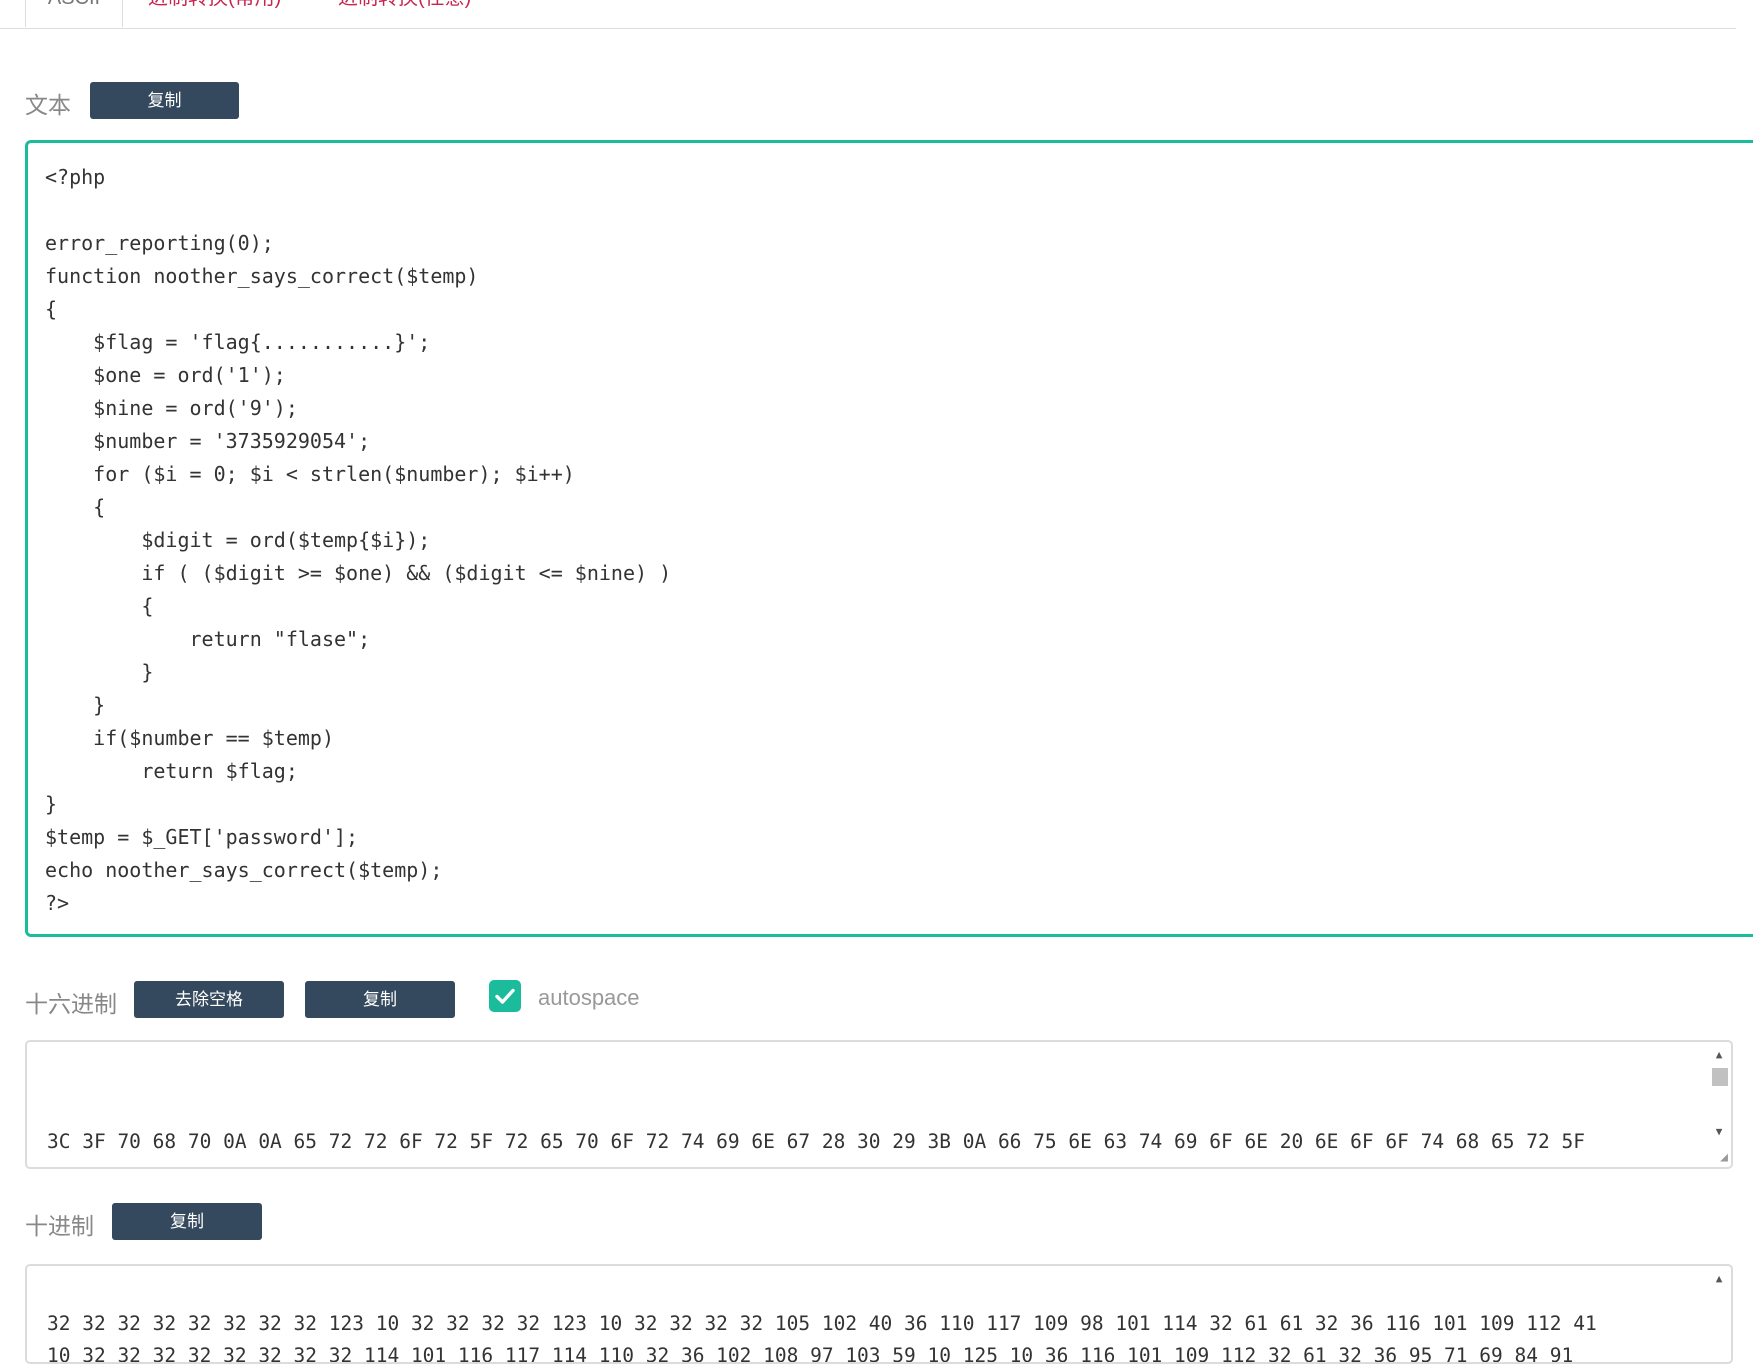 The height and width of the screenshot is (1364, 1753). Describe the element at coordinates (209, 999) in the screenshot. I see `hex-remove-spaces-button: 去除空格` at that location.